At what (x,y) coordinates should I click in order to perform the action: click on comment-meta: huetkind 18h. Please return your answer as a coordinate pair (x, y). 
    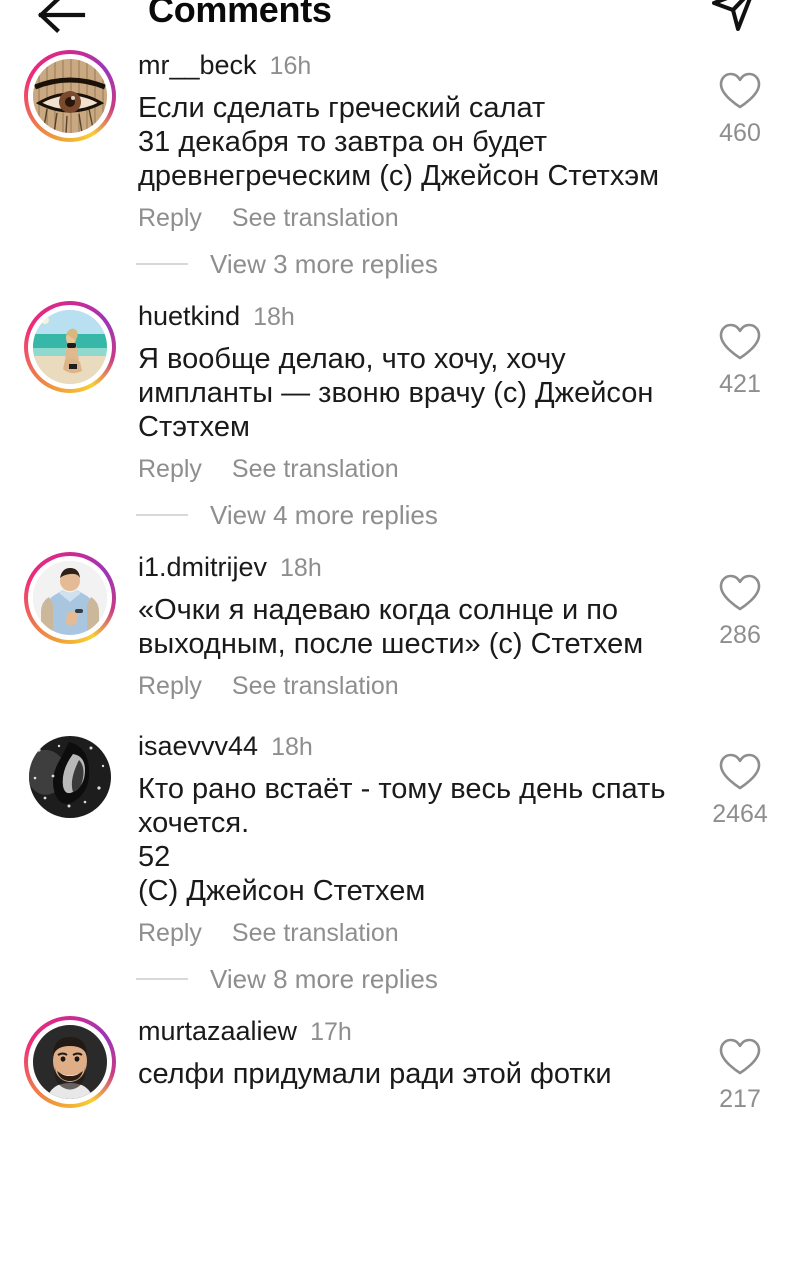
    Looking at the image, I should click on (408, 311).